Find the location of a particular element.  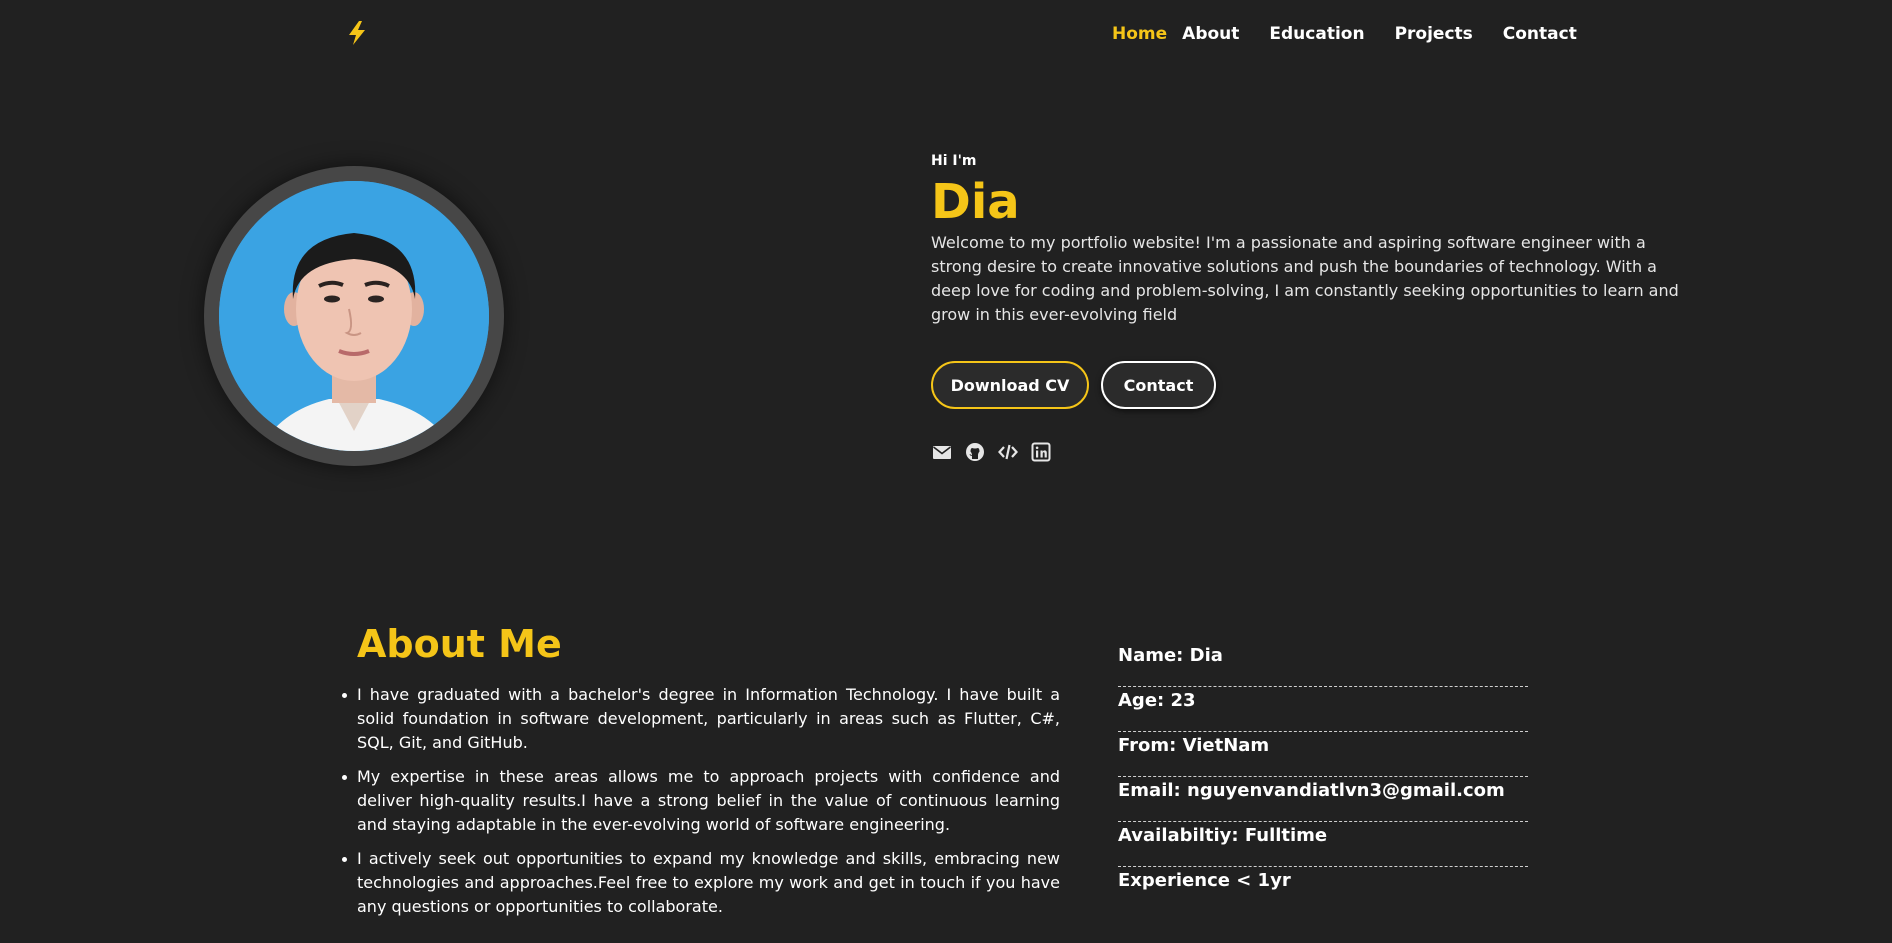

info-name: Name: Dia is located at coordinates (1323, 664).